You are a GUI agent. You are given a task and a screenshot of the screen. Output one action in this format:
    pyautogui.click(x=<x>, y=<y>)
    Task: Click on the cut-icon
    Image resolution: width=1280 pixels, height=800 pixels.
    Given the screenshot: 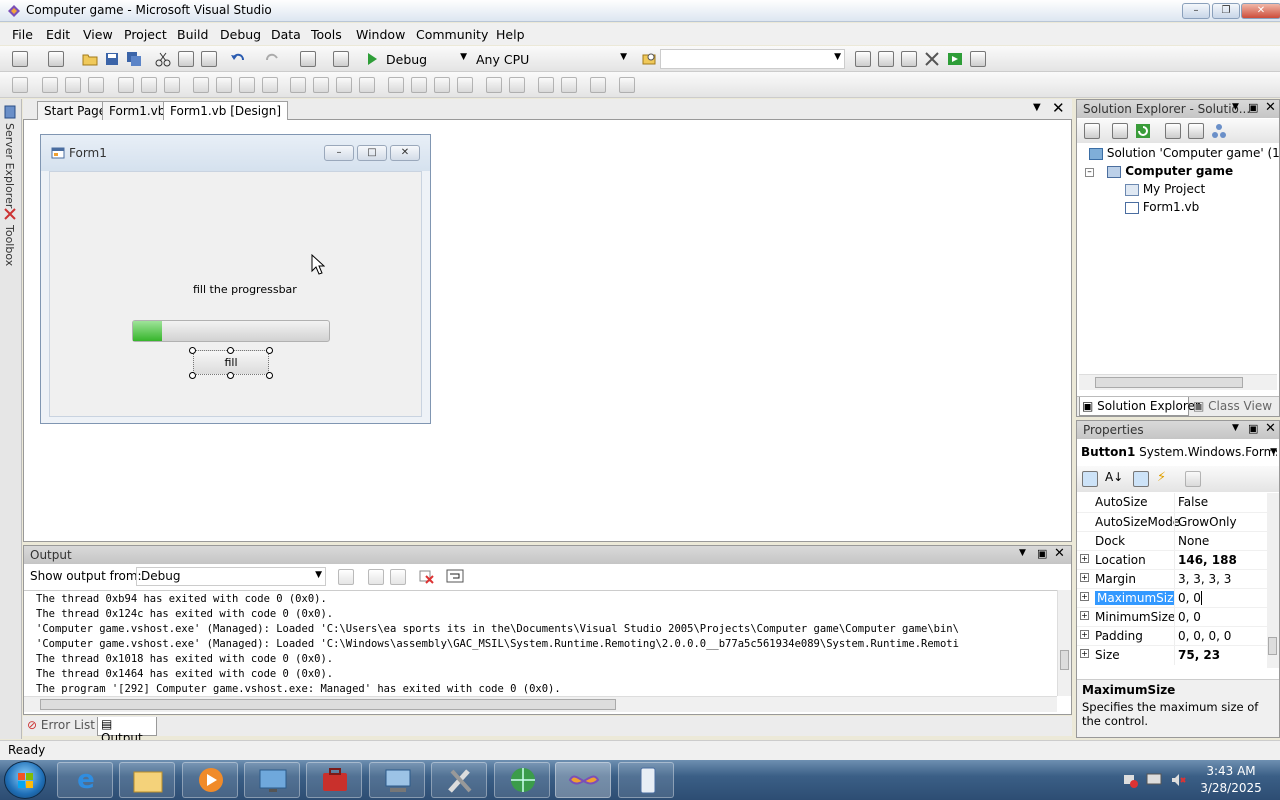 What is the action you would take?
    pyautogui.click(x=163, y=59)
    